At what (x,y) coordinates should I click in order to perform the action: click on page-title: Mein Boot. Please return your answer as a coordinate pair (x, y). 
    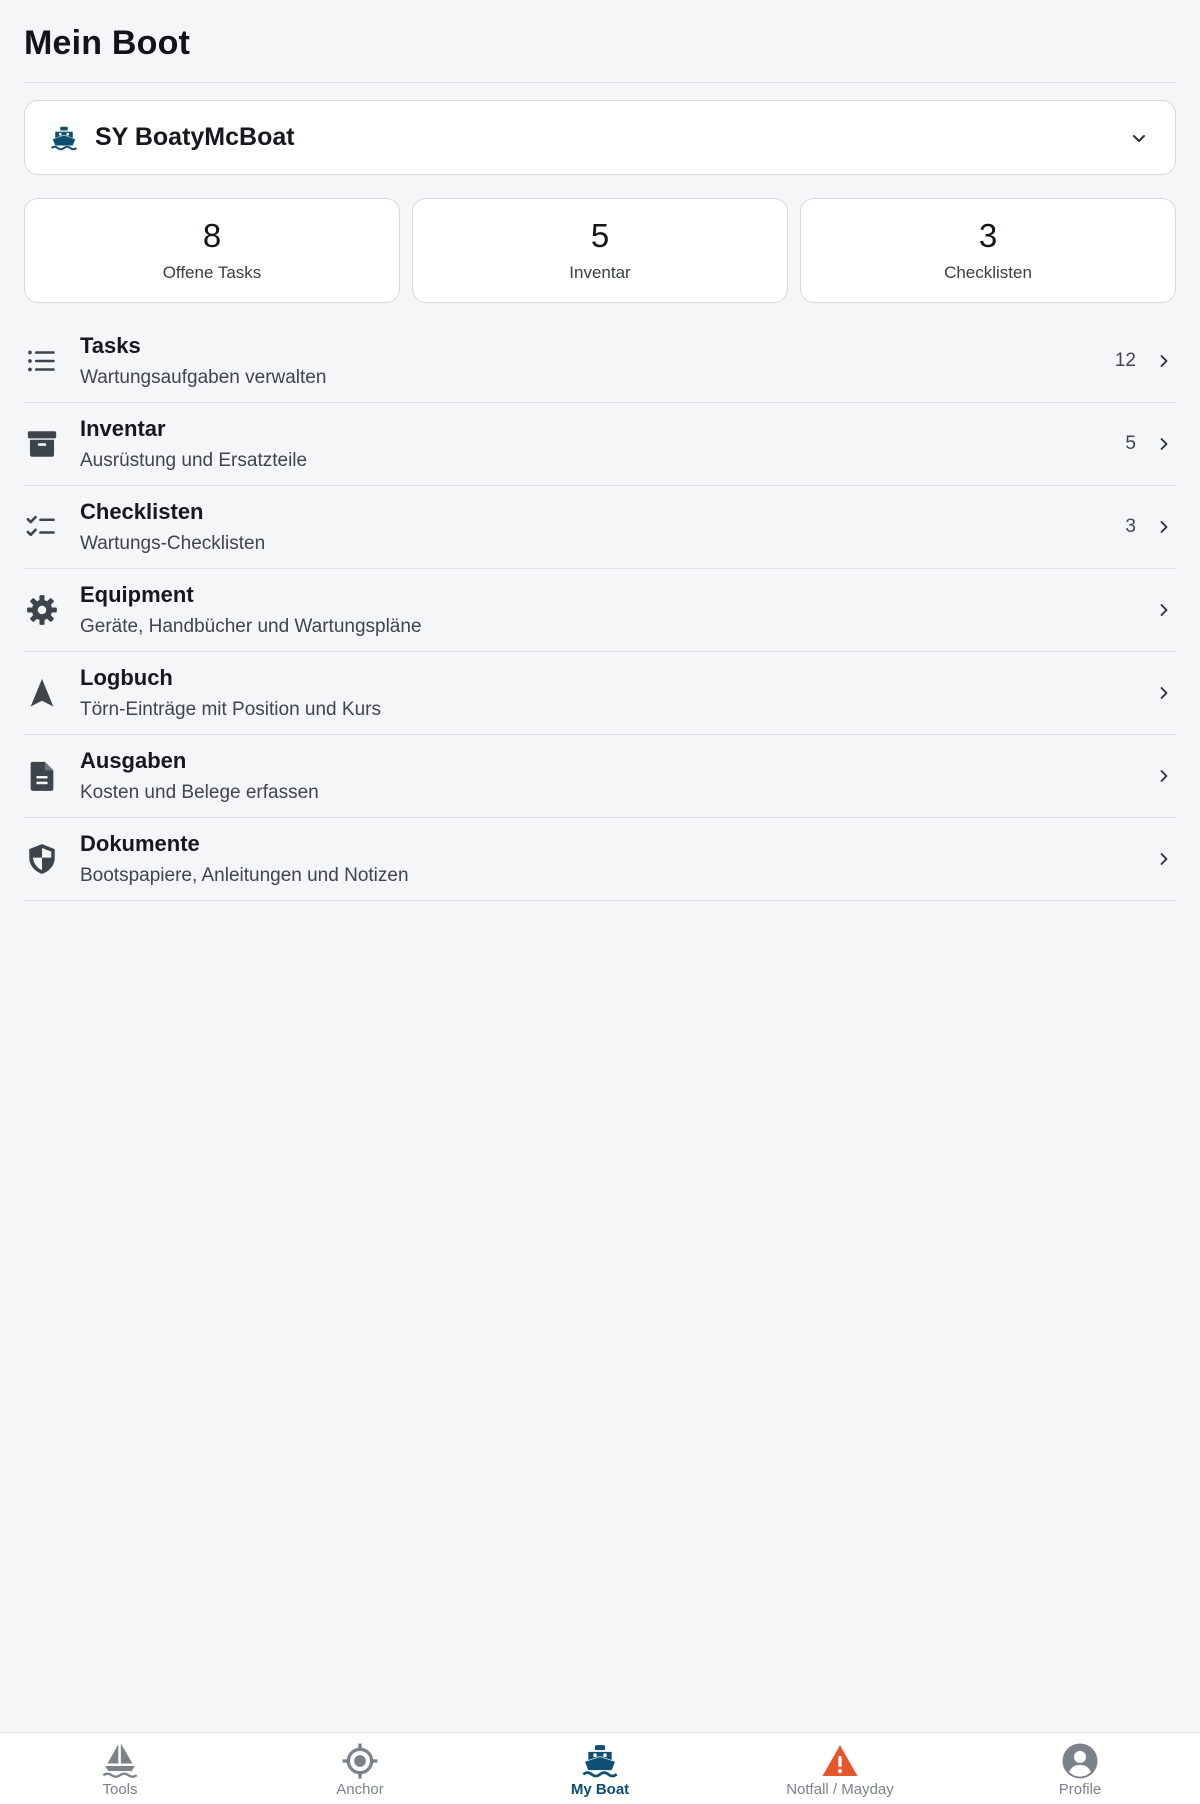
    Looking at the image, I should click on (107, 43).